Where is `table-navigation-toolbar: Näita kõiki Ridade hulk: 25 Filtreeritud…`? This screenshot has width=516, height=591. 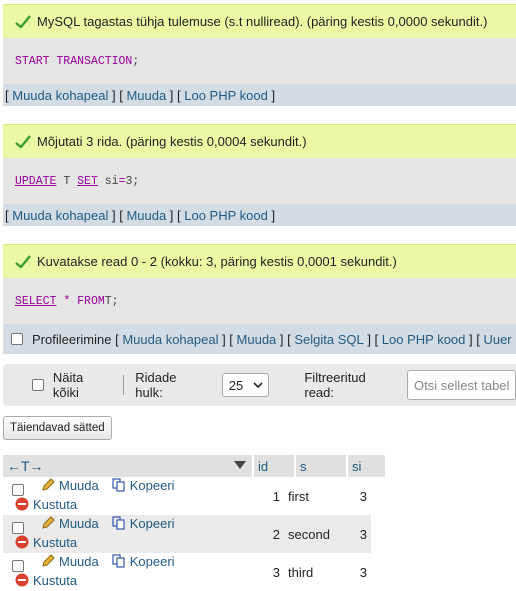
table-navigation-toolbar: Näita kõiki Ridade hulk: 25 Filtreeritud… is located at coordinates (259, 385).